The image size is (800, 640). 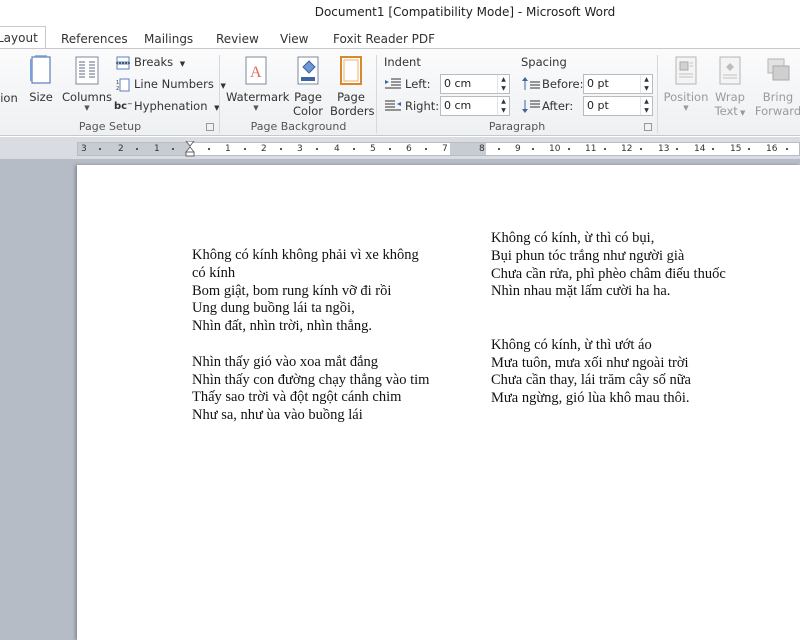 I want to click on page-setup-group-label: Page Setup, so click(x=110, y=126).